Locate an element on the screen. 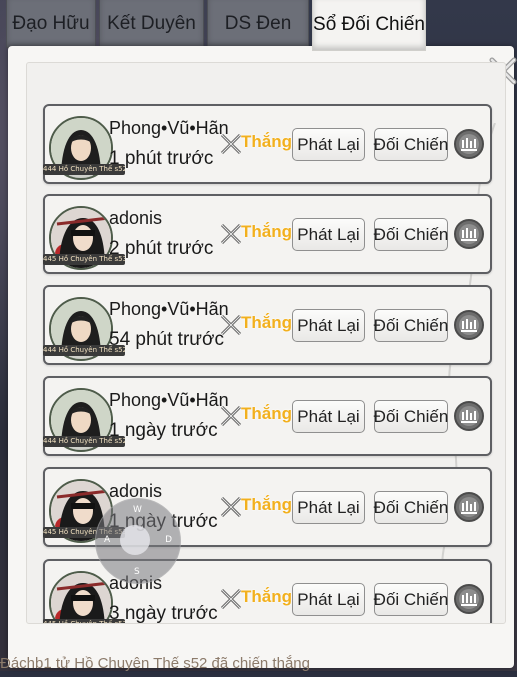 Image resolution: width=517 pixels, height=677 pixels. battle-time: 54 phút trước is located at coordinates (166, 339).